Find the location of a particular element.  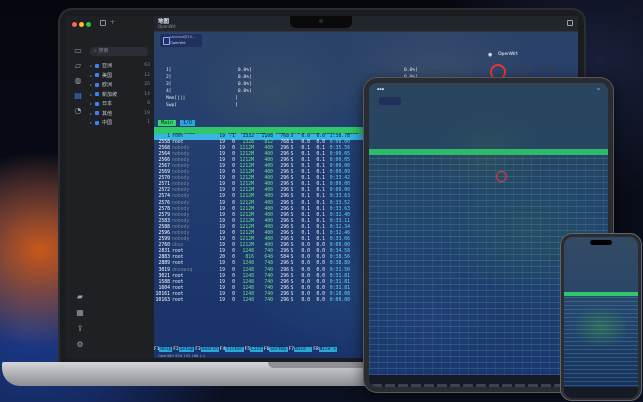

region-item: ▸ 日本 8 is located at coordinates (120, 104).